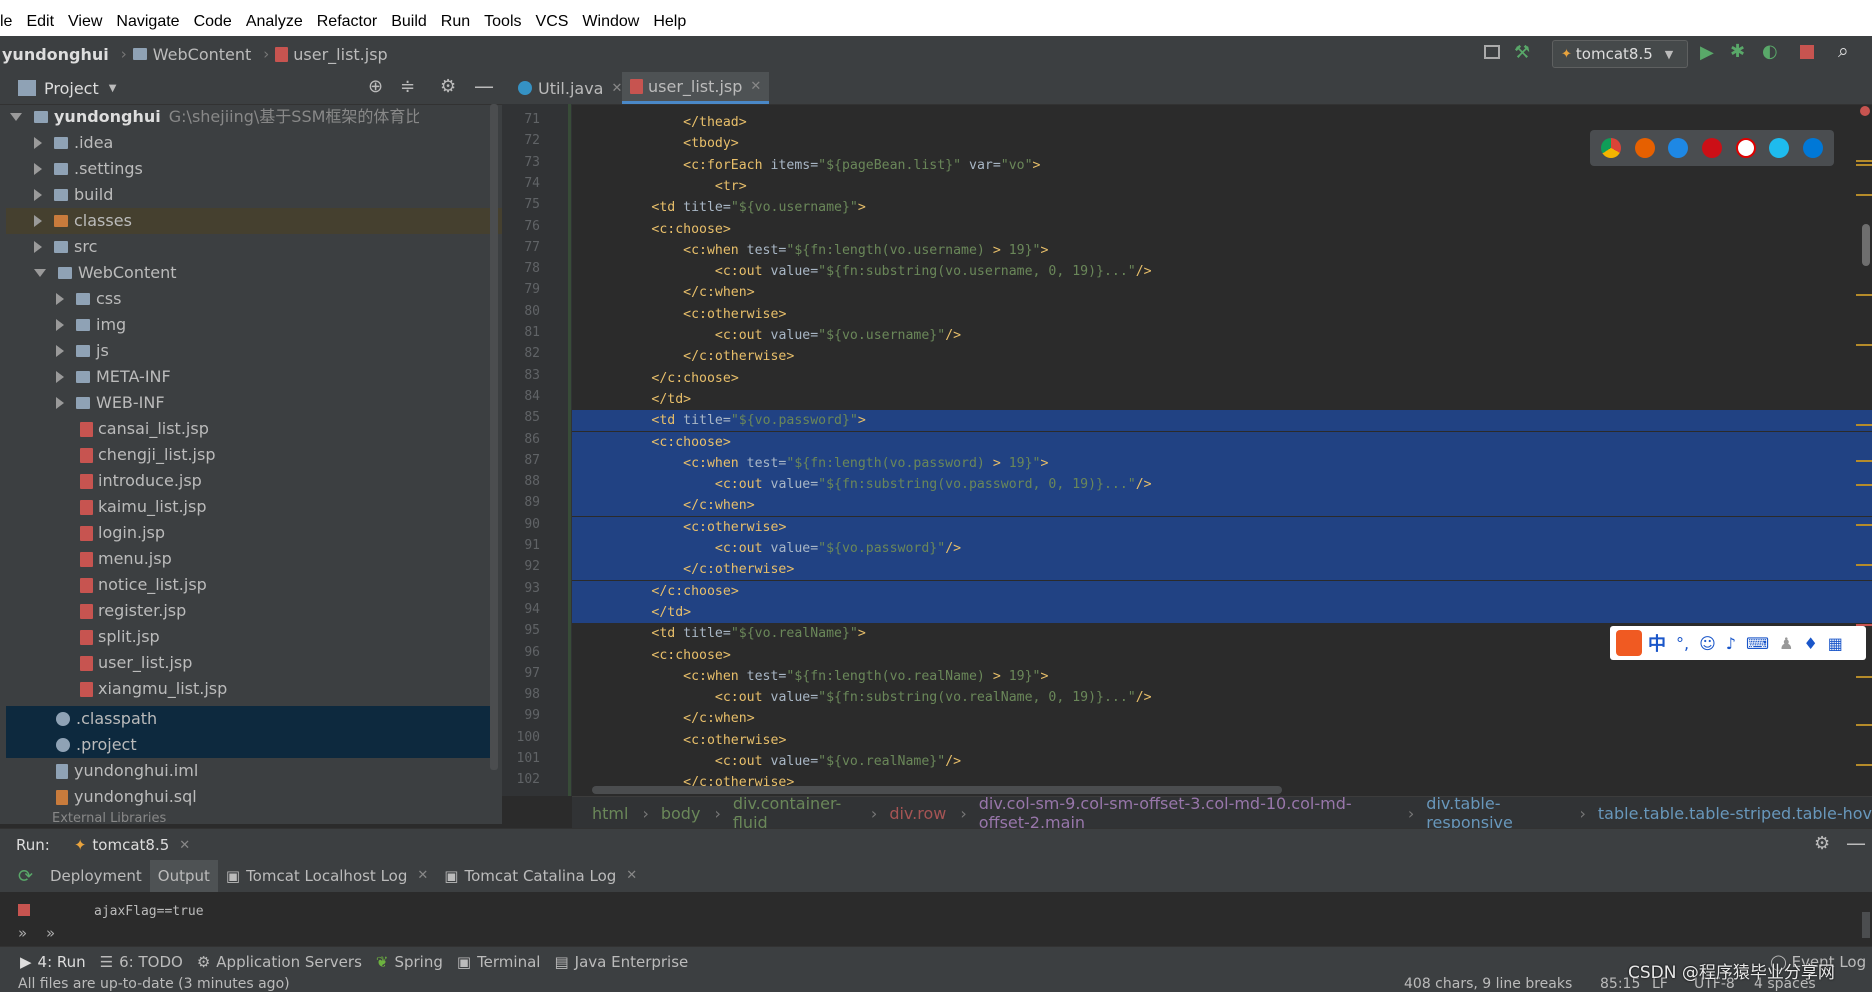 The height and width of the screenshot is (992, 1872). What do you see at coordinates (127, 771) in the screenshot?
I see `tree-item-iml: yundonghui.iml` at bounding box center [127, 771].